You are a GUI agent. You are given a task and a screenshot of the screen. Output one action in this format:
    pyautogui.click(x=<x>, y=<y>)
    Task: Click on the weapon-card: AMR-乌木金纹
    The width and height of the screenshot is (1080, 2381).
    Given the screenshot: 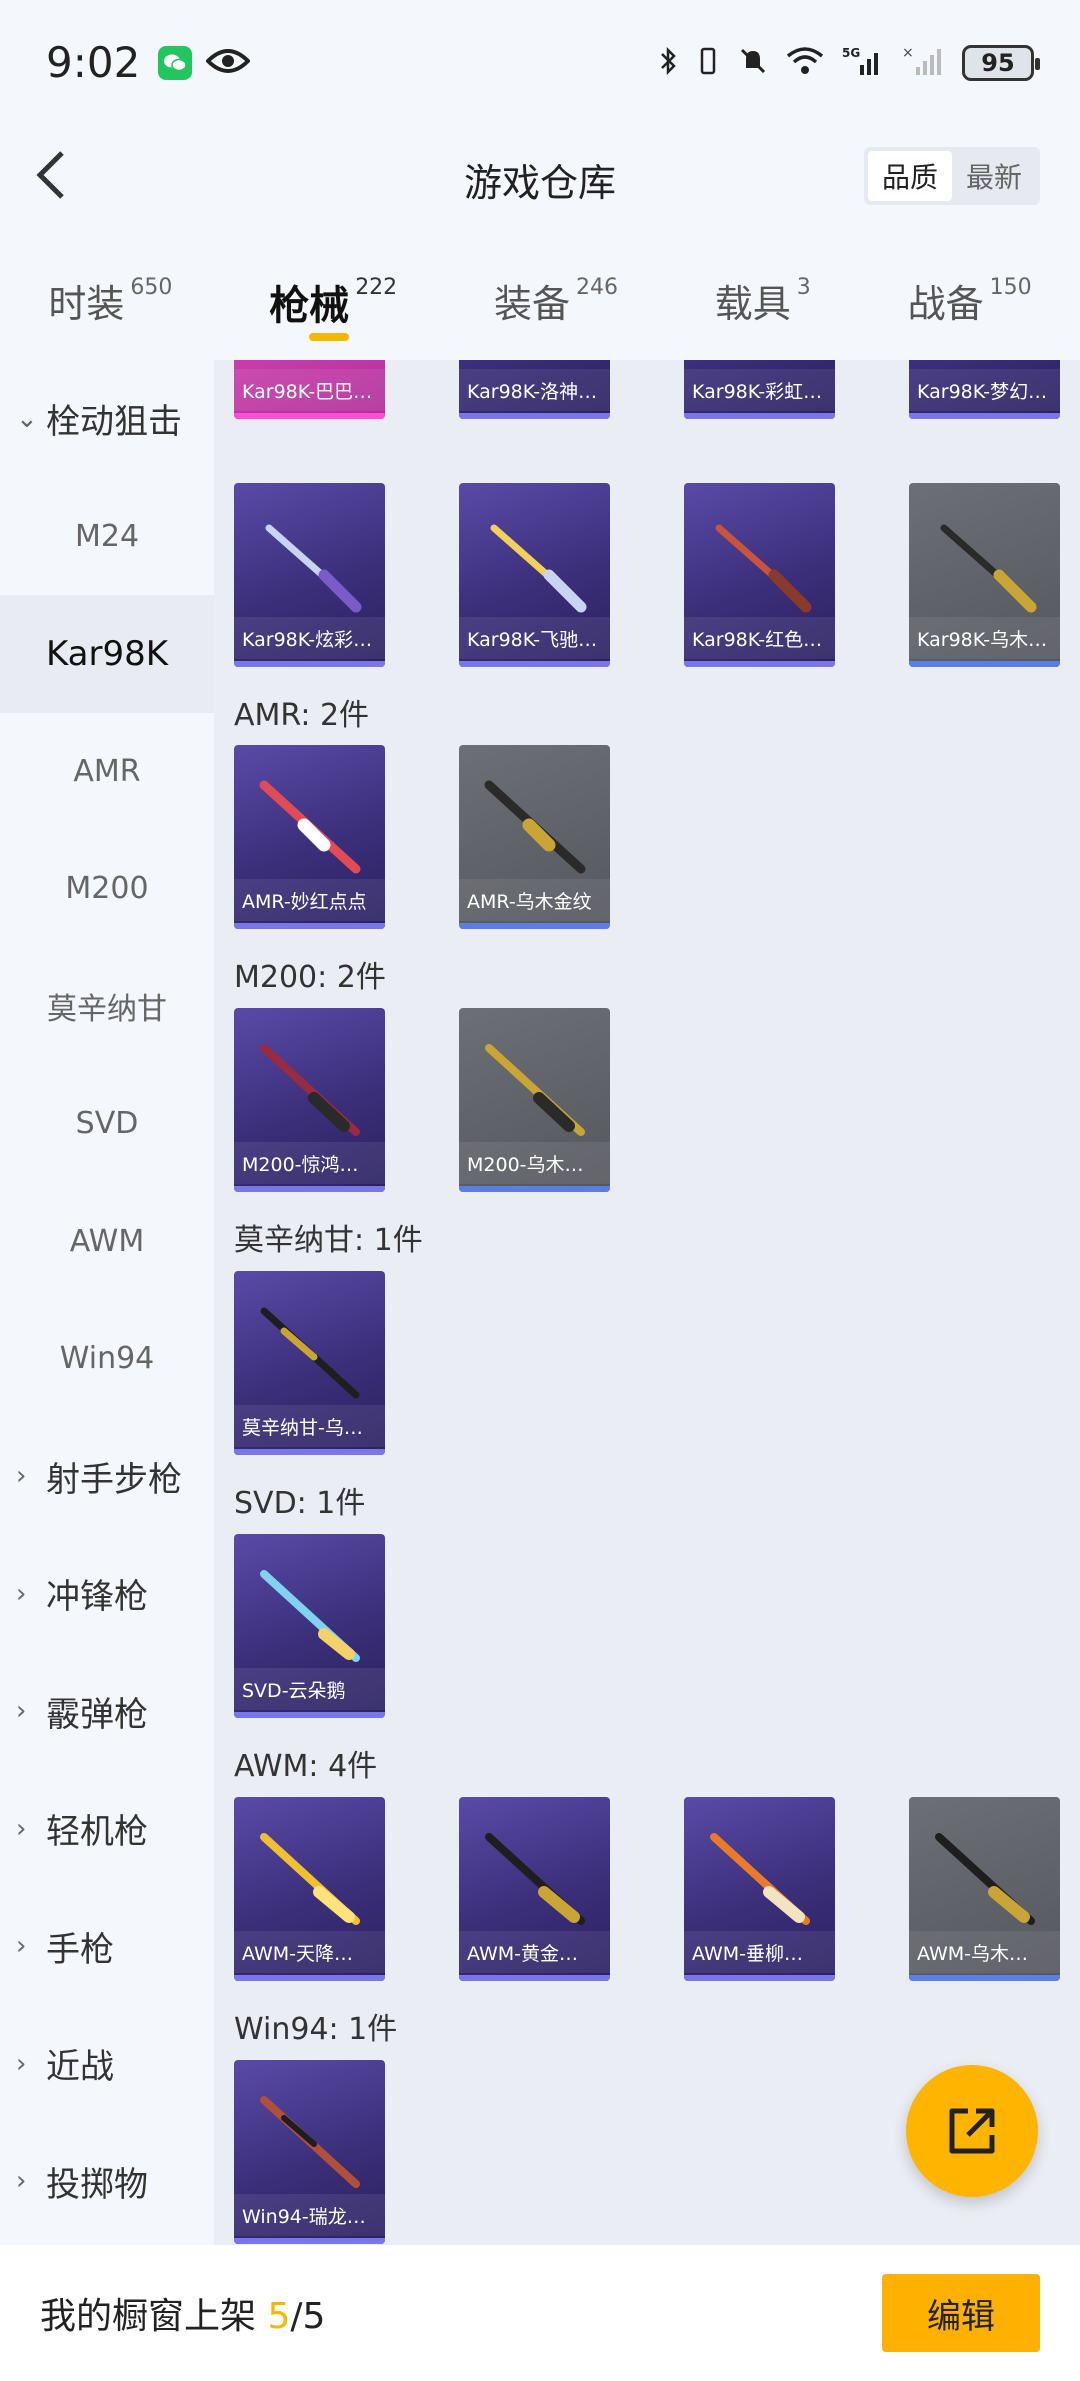 What is the action you would take?
    pyautogui.click(x=534, y=837)
    